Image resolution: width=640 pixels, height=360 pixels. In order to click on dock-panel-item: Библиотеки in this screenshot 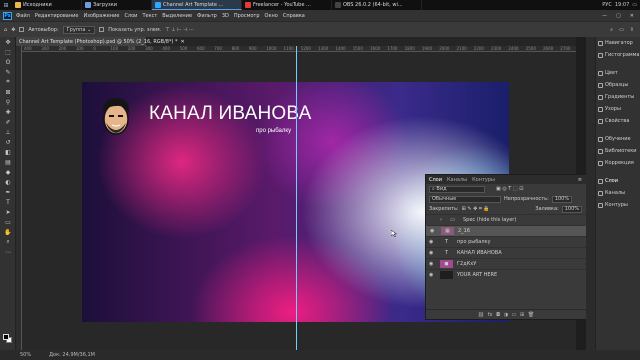, I will do `click(618, 151)`.